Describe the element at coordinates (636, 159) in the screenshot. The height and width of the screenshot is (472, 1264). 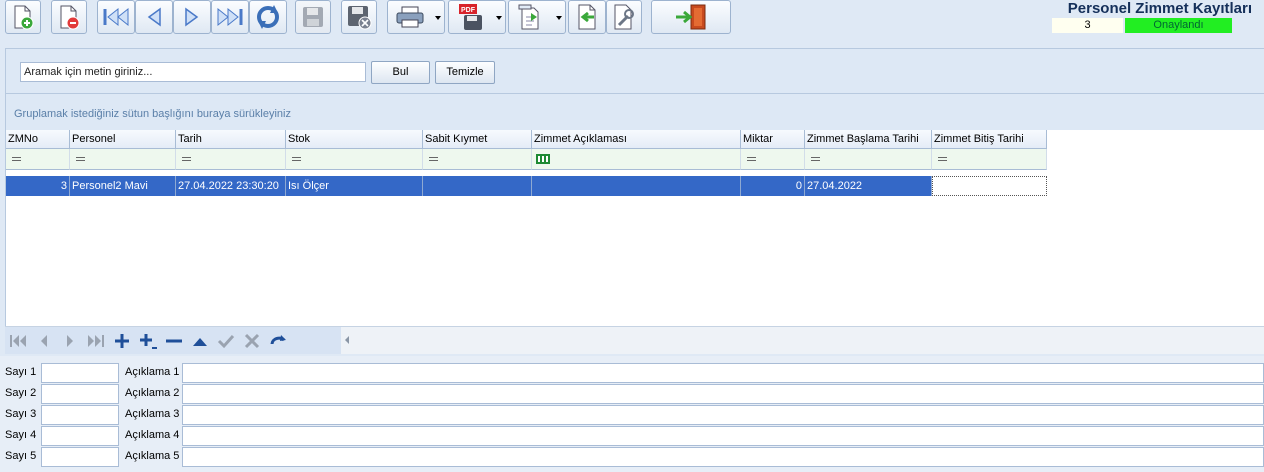
I see `filter-cell-zimmet-aciklamasi` at that location.